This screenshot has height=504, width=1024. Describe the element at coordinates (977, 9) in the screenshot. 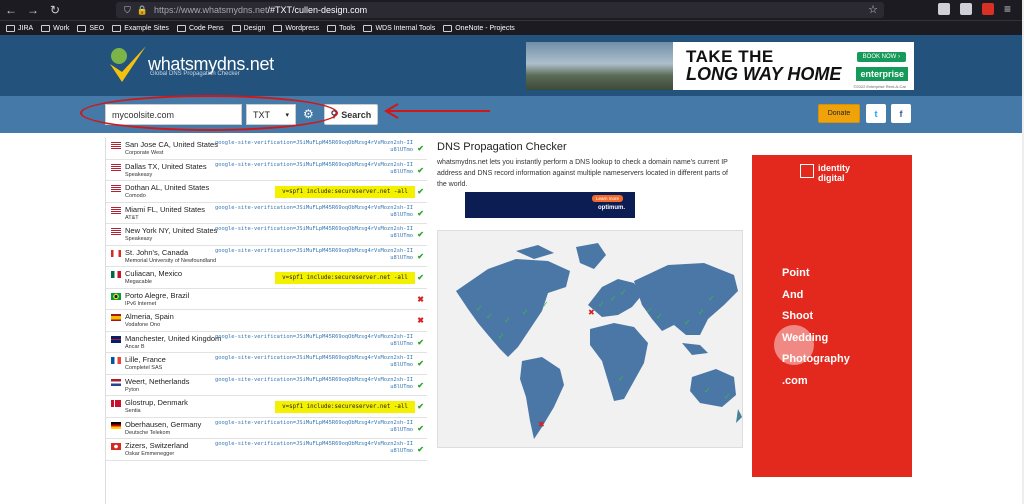

I see `toolbar-extensions: p a x ≡` at that location.